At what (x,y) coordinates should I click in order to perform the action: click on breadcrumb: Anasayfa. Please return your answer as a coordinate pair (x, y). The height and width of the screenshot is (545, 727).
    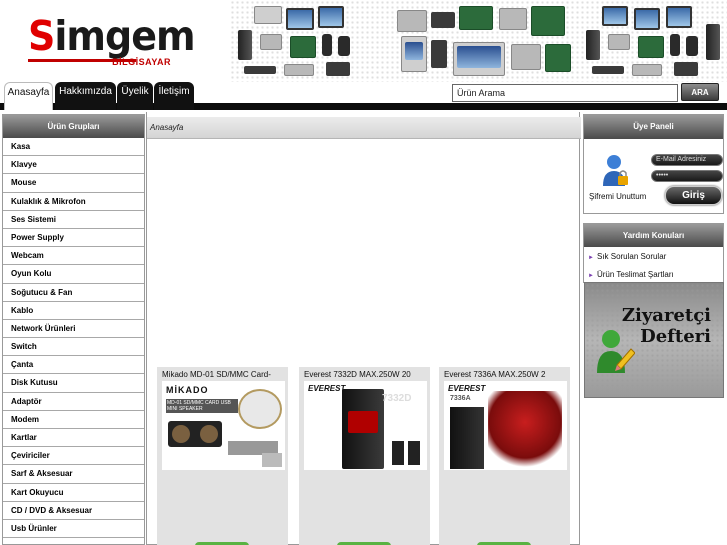
    Looking at the image, I should click on (364, 128).